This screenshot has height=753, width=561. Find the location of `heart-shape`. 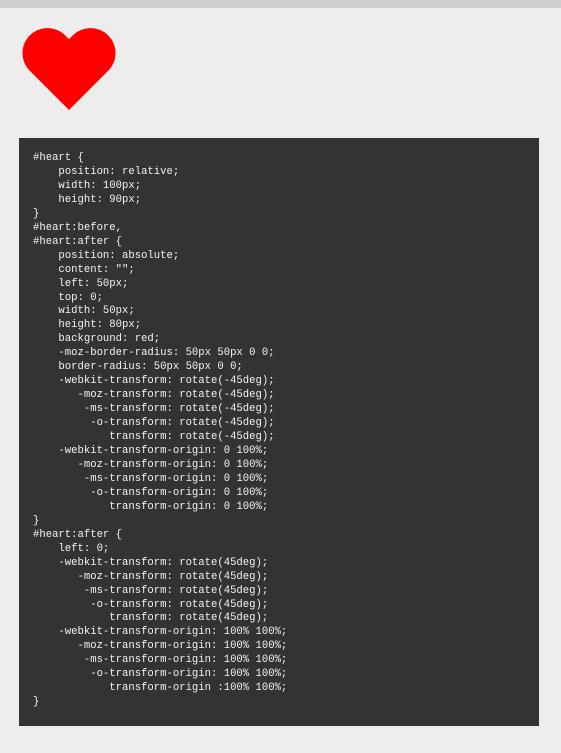

heart-shape is located at coordinates (69, 68).